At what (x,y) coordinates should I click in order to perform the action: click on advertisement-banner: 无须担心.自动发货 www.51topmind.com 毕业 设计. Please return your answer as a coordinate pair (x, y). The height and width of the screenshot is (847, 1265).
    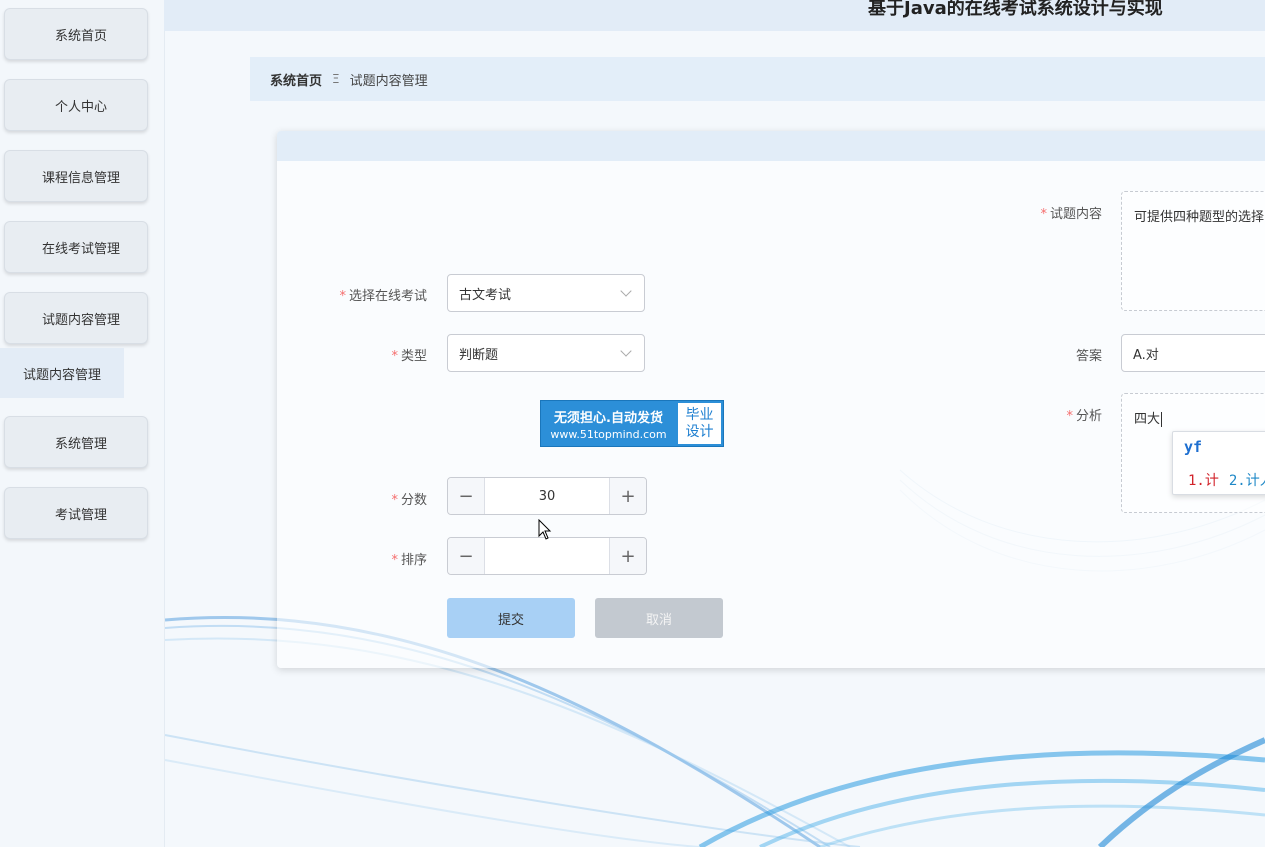
    Looking at the image, I should click on (632, 423).